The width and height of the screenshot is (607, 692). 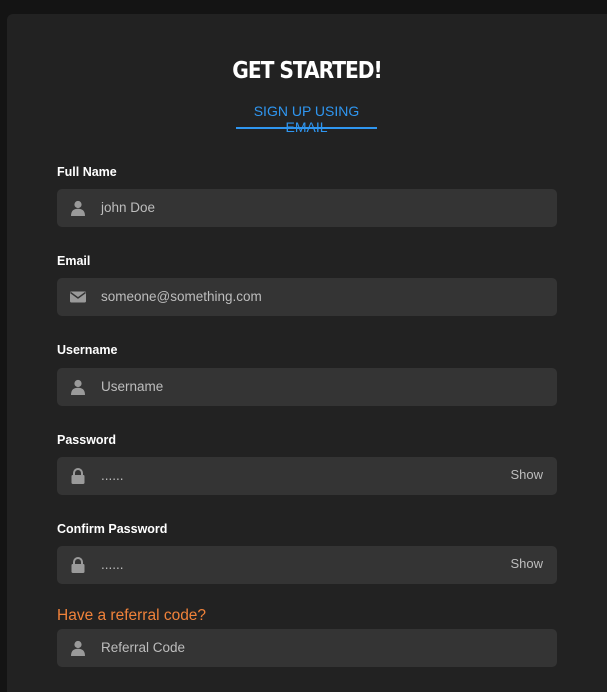 What do you see at coordinates (78, 297) in the screenshot?
I see `envelope-icon` at bounding box center [78, 297].